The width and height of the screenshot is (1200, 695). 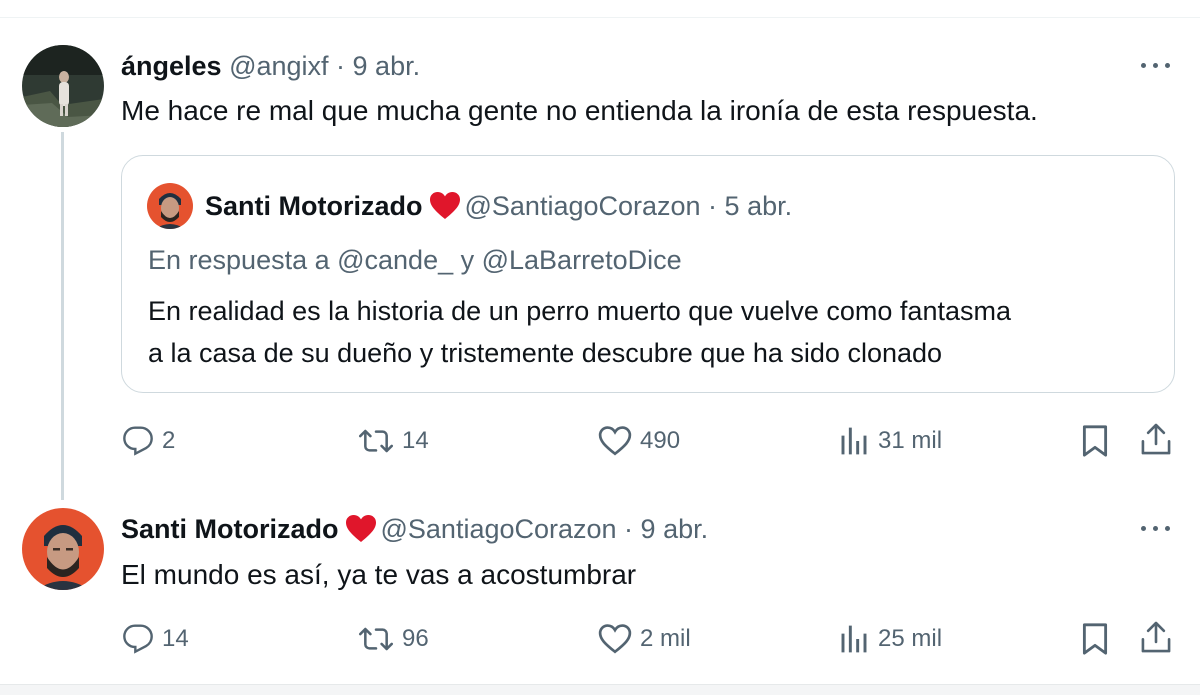 What do you see at coordinates (629, 206) in the screenshot?
I see `quote-handle-date: @SantiagoCorazon · 5 abr.` at bounding box center [629, 206].